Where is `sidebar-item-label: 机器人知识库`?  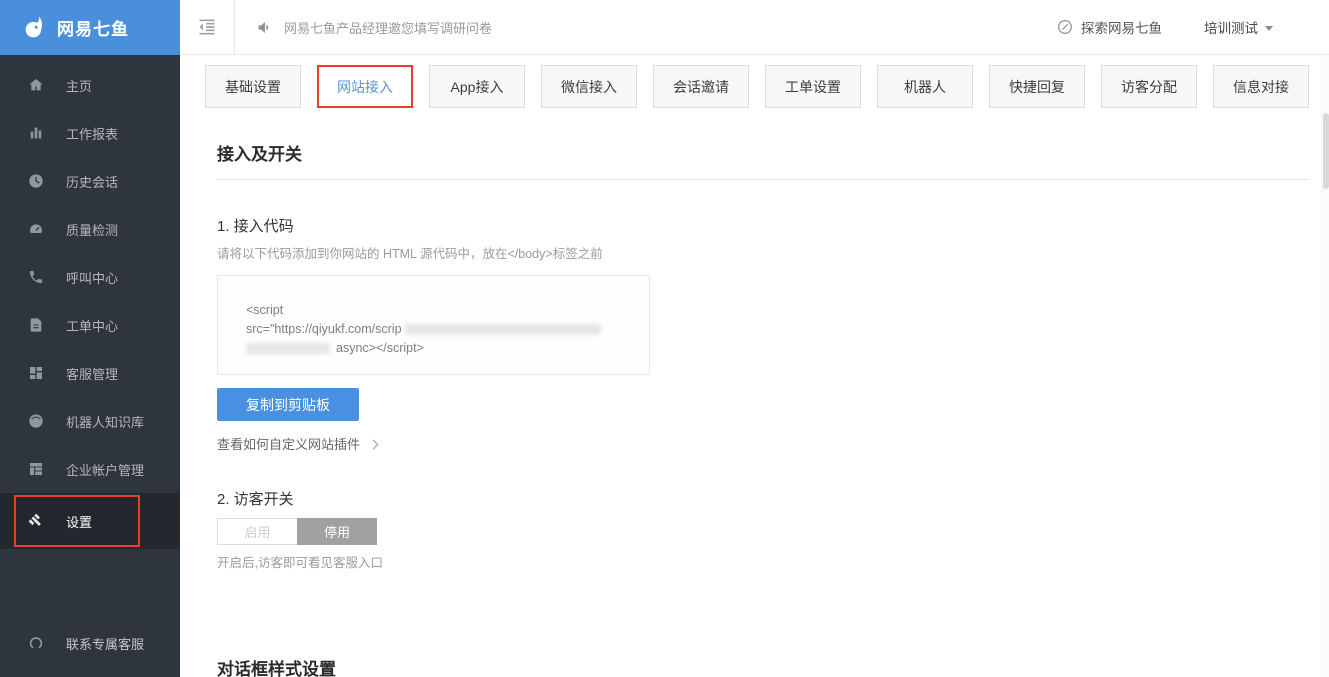 sidebar-item-label: 机器人知识库 is located at coordinates (105, 422).